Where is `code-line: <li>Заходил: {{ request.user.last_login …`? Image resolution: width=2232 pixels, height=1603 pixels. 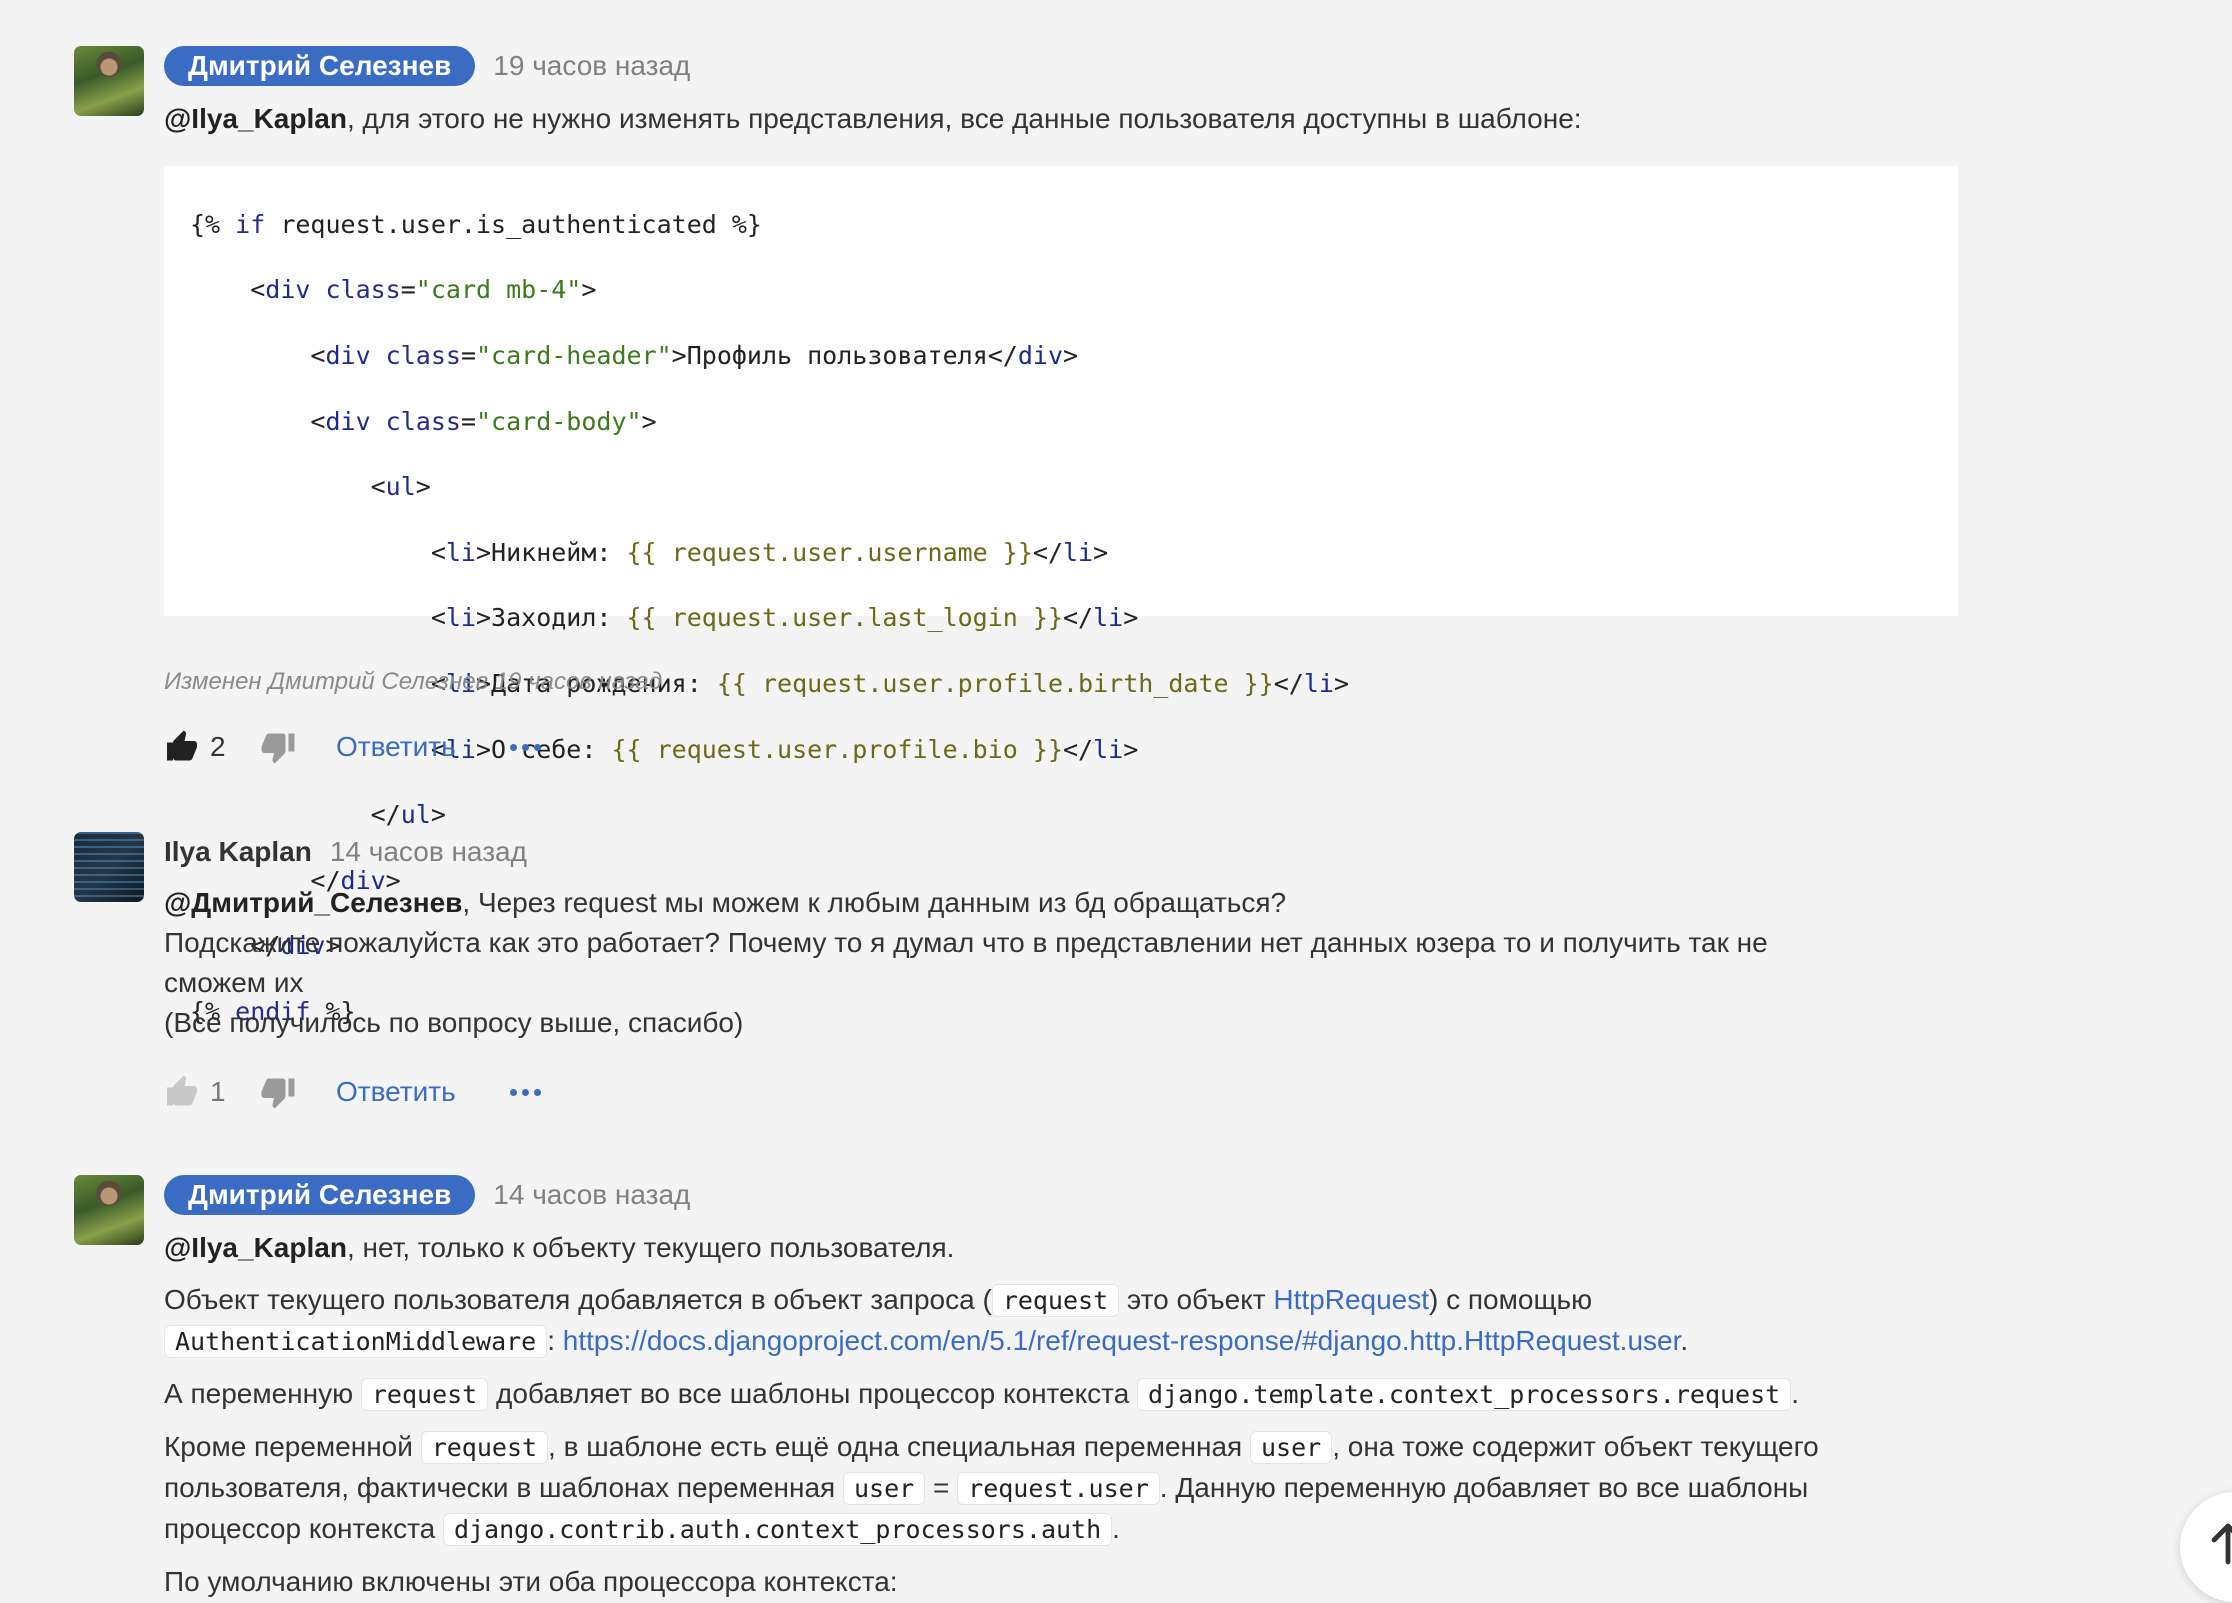
code-line: <li>Заходил: {{ request.user.last_login … is located at coordinates (664, 618).